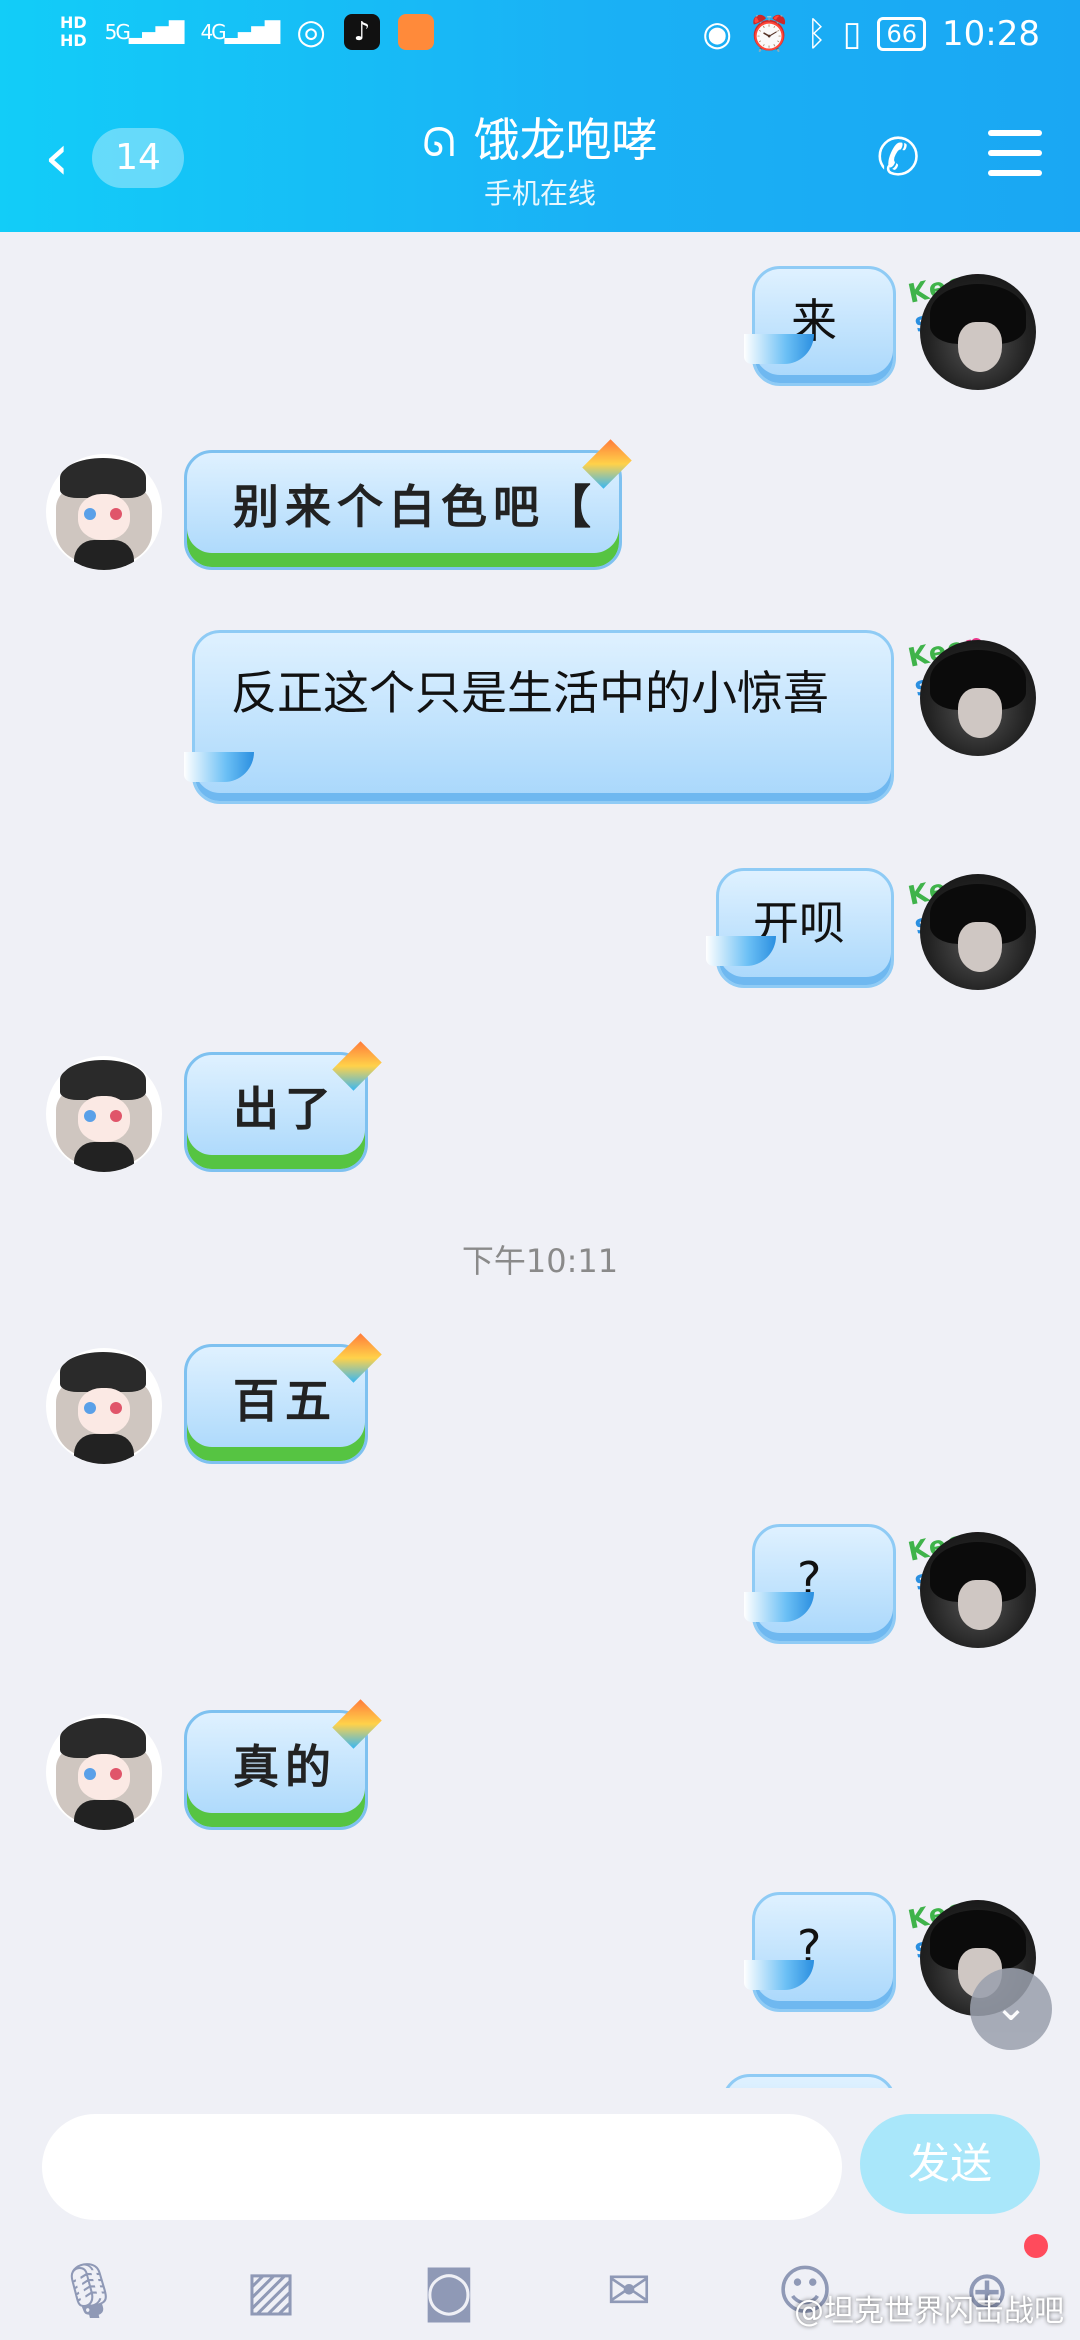 This screenshot has height=2340, width=1080. What do you see at coordinates (1015, 160) in the screenshot?
I see `menu-icon` at bounding box center [1015, 160].